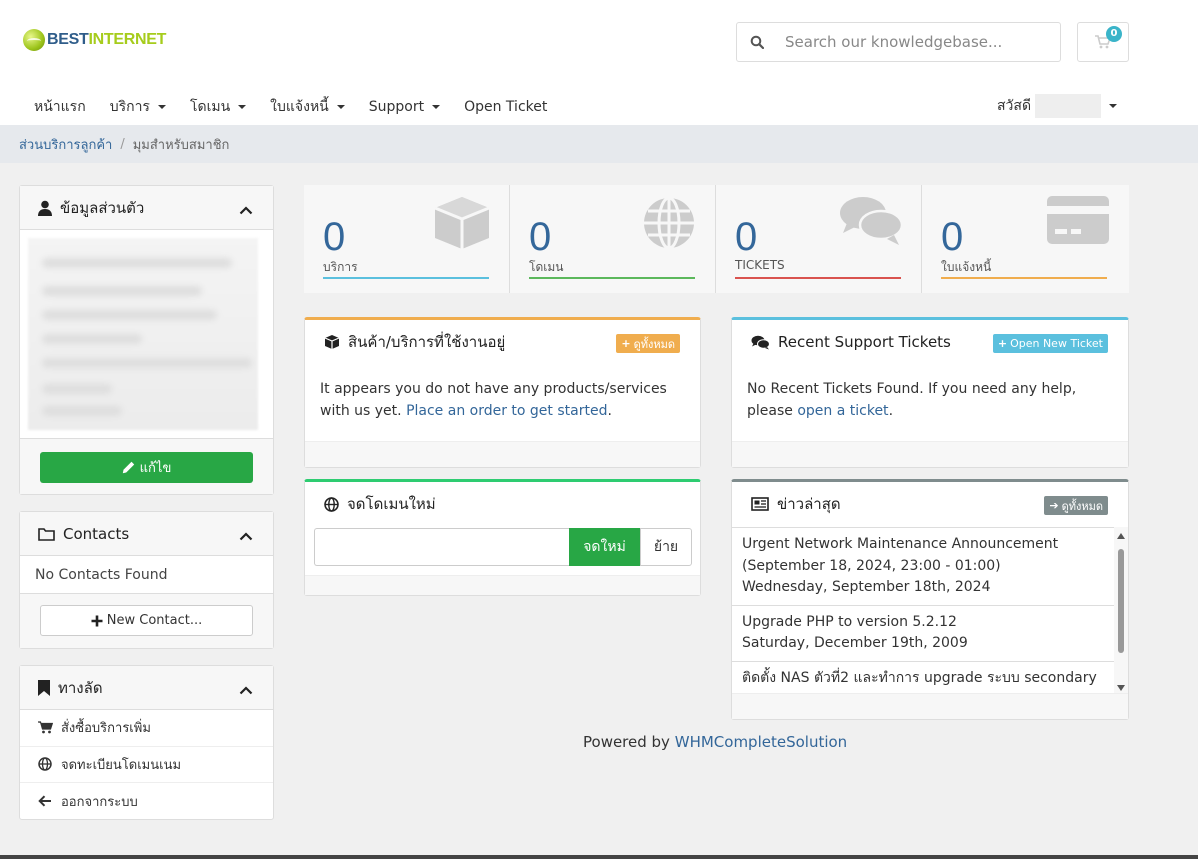  What do you see at coordinates (407, 239) in the screenshot?
I see `tile-services: 0 บริการ` at bounding box center [407, 239].